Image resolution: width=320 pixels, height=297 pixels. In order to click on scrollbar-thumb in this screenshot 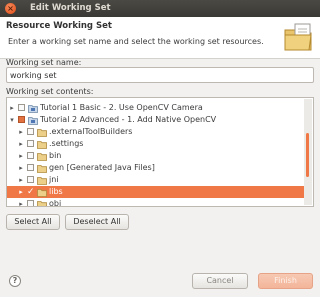, I will do `click(307, 155)`.